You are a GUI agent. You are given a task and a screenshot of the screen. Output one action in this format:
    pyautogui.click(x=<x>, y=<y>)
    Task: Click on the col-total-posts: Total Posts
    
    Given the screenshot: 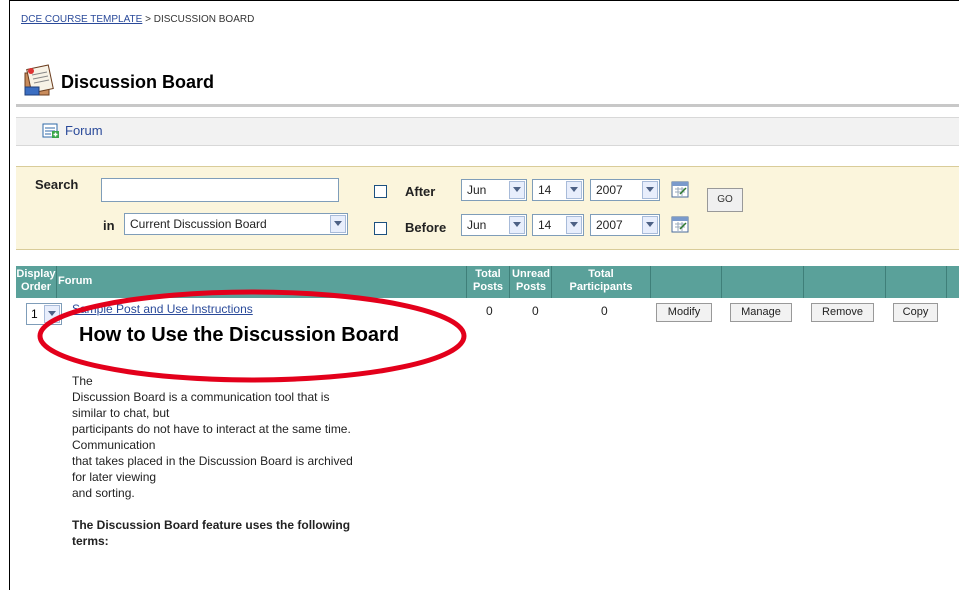 What is the action you would take?
    pyautogui.click(x=488, y=281)
    